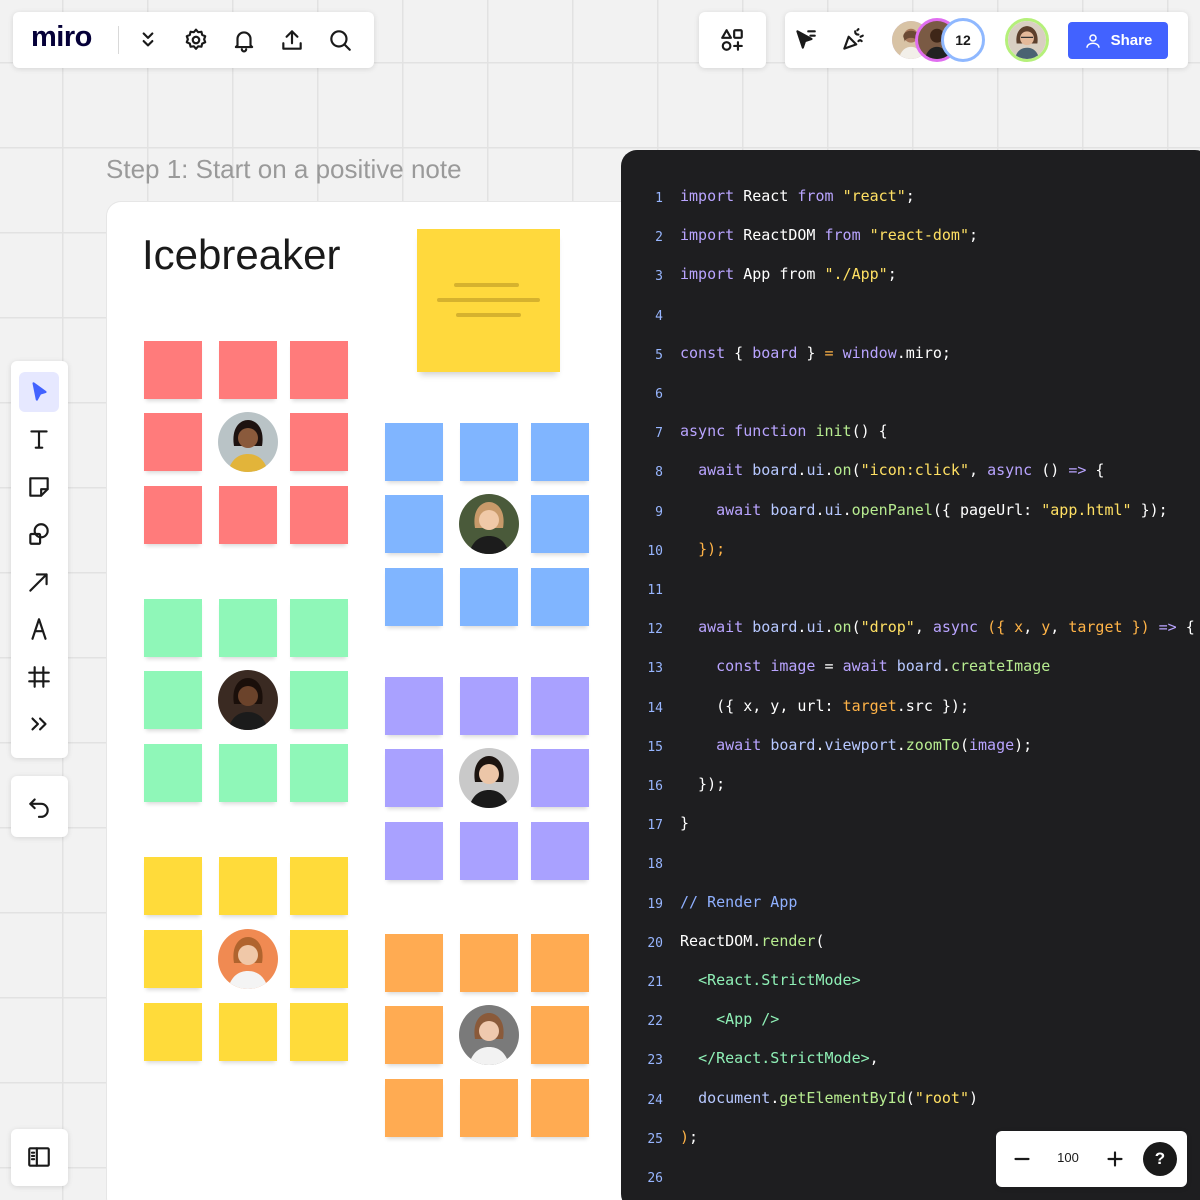 The image size is (1200, 1200). Describe the element at coordinates (797, 196) in the screenshot. I see `code-text: import React from "react";` at that location.